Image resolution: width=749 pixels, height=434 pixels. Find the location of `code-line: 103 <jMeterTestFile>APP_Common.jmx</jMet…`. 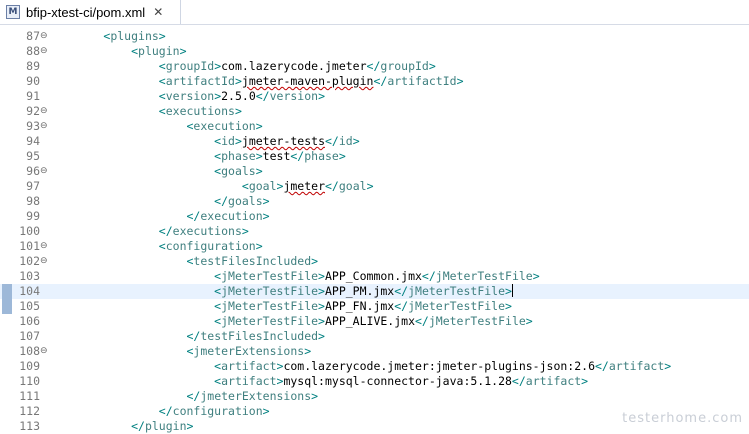

code-line: 103 <jMeterTestFile>APP_Common.jmx</jMet… is located at coordinates (374, 276).